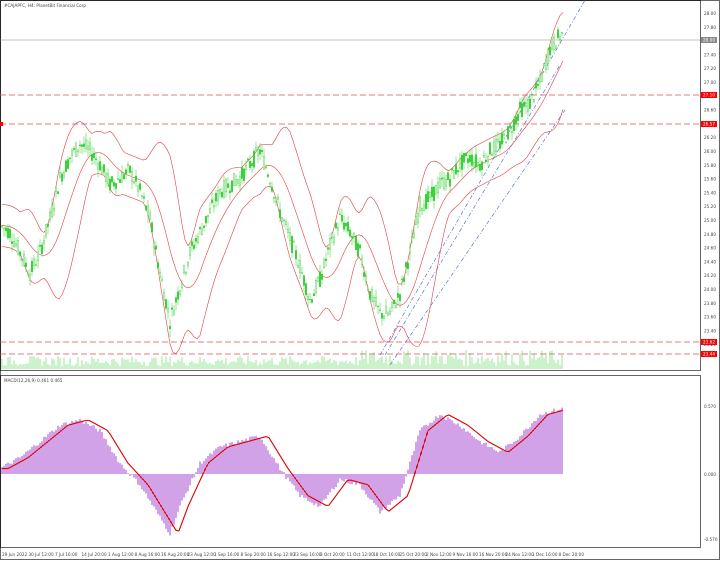 This screenshot has width=720, height=564. I want to click on time-axis-label: 24 Nov 12:00, so click(520, 554).